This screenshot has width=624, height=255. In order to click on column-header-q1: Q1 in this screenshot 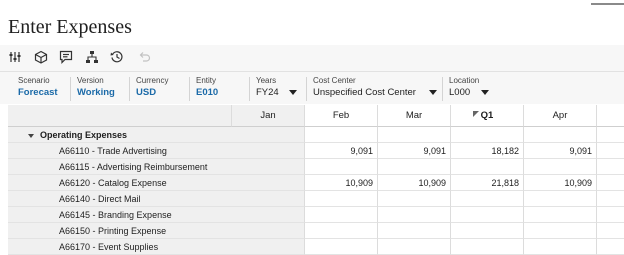, I will do `click(487, 116)`.